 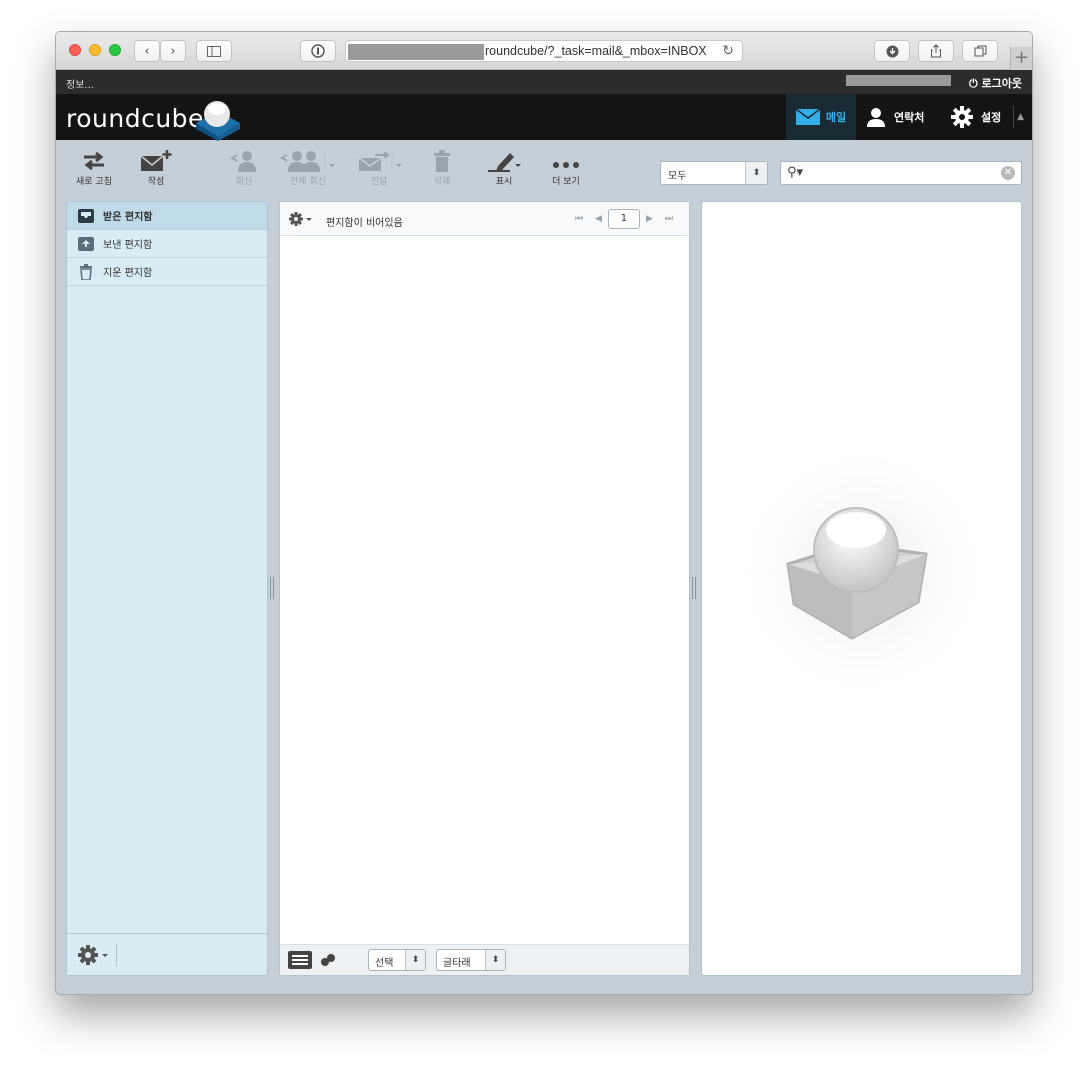 I want to click on roundcube-logo-icon, so click(x=218, y=121).